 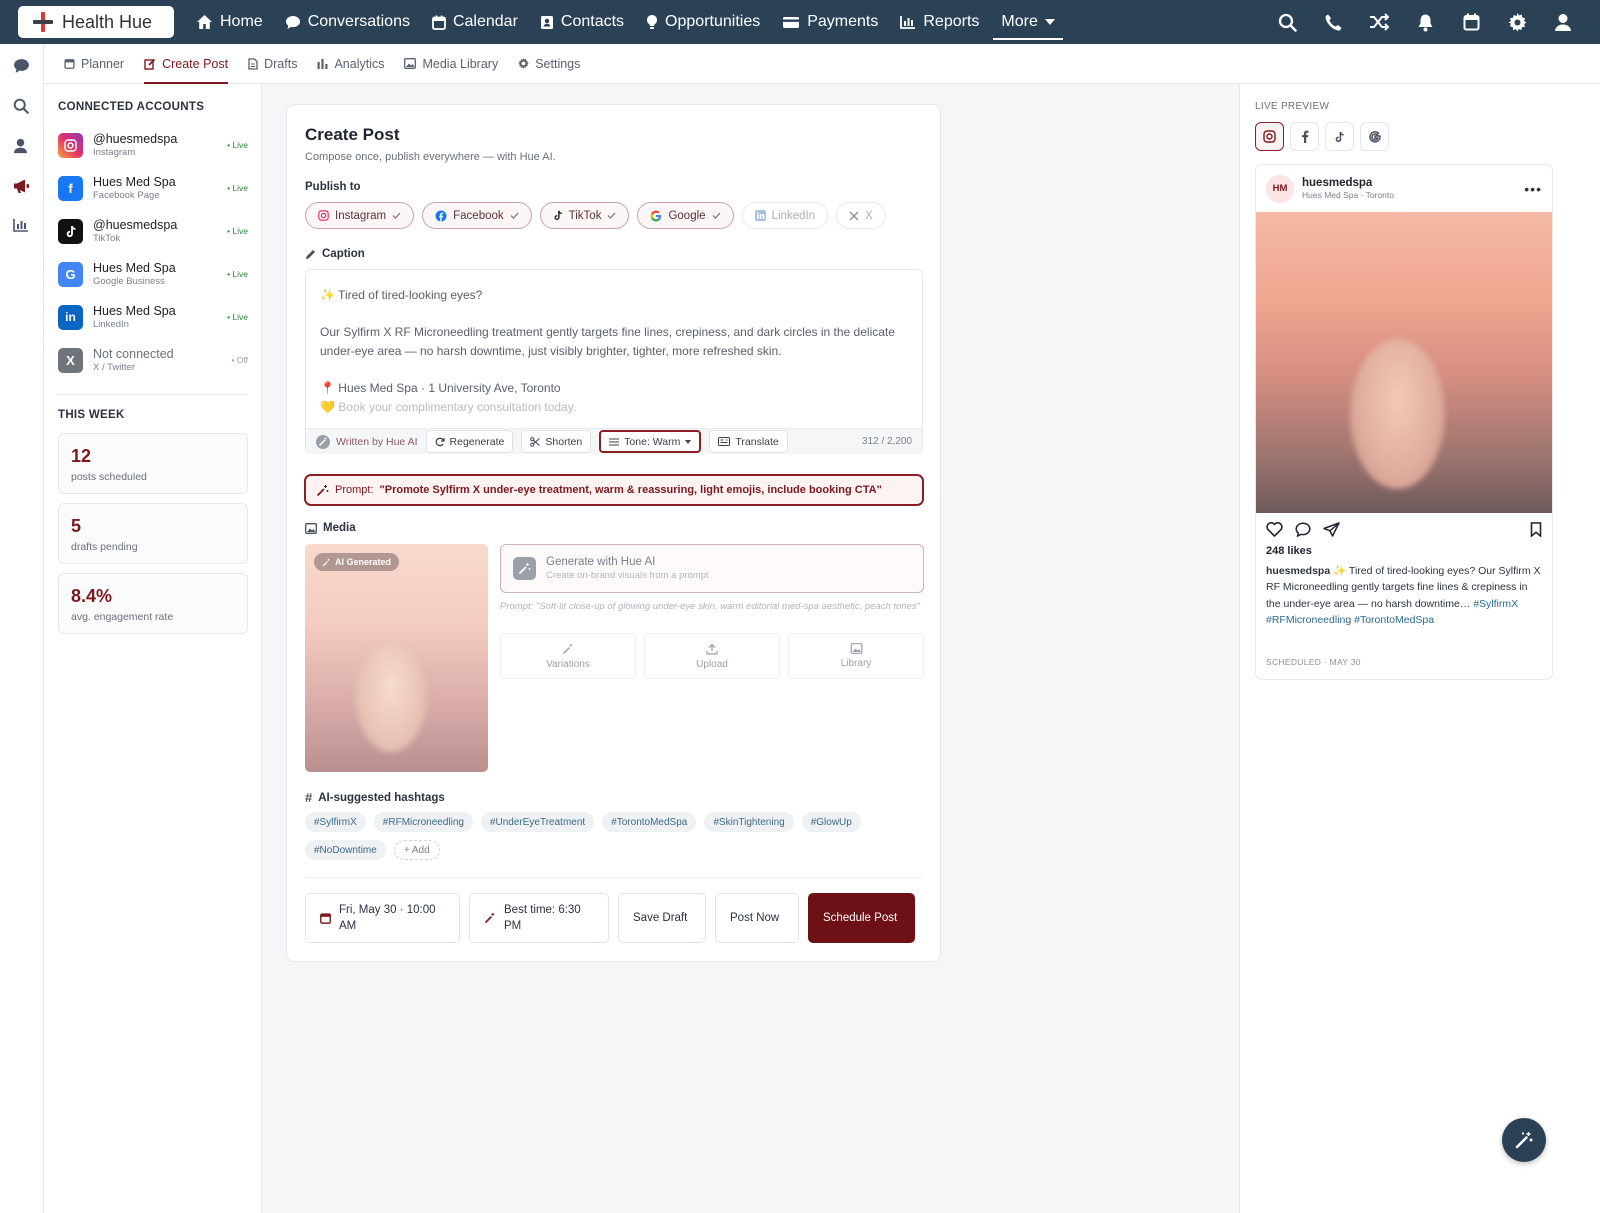 I want to click on translate-button: Translate, so click(x=748, y=441).